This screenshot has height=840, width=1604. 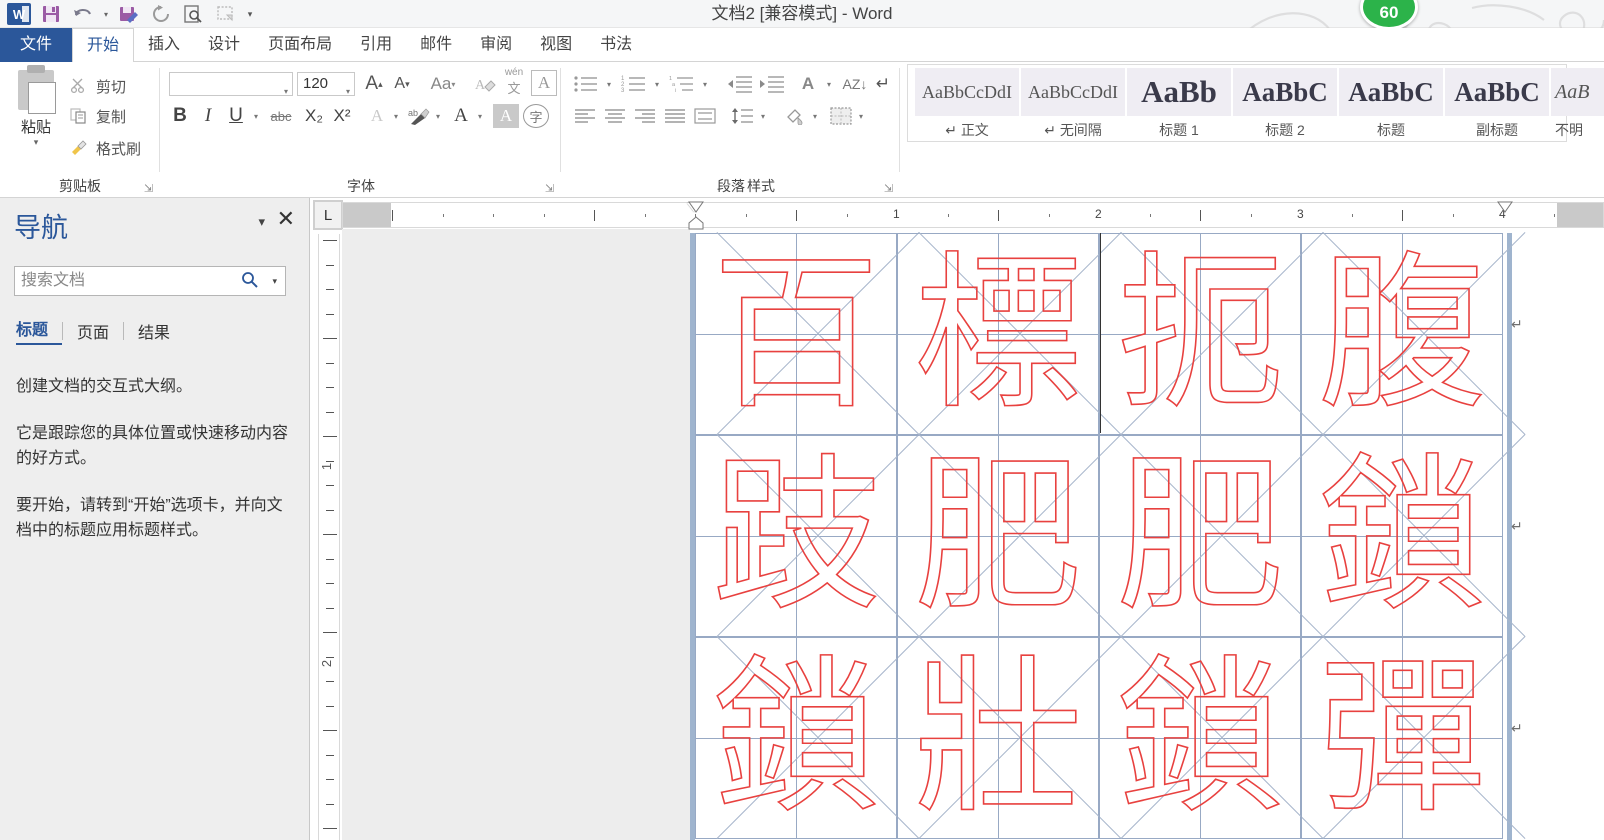 I want to click on grid-cell: 標, so click(x=1009, y=333).